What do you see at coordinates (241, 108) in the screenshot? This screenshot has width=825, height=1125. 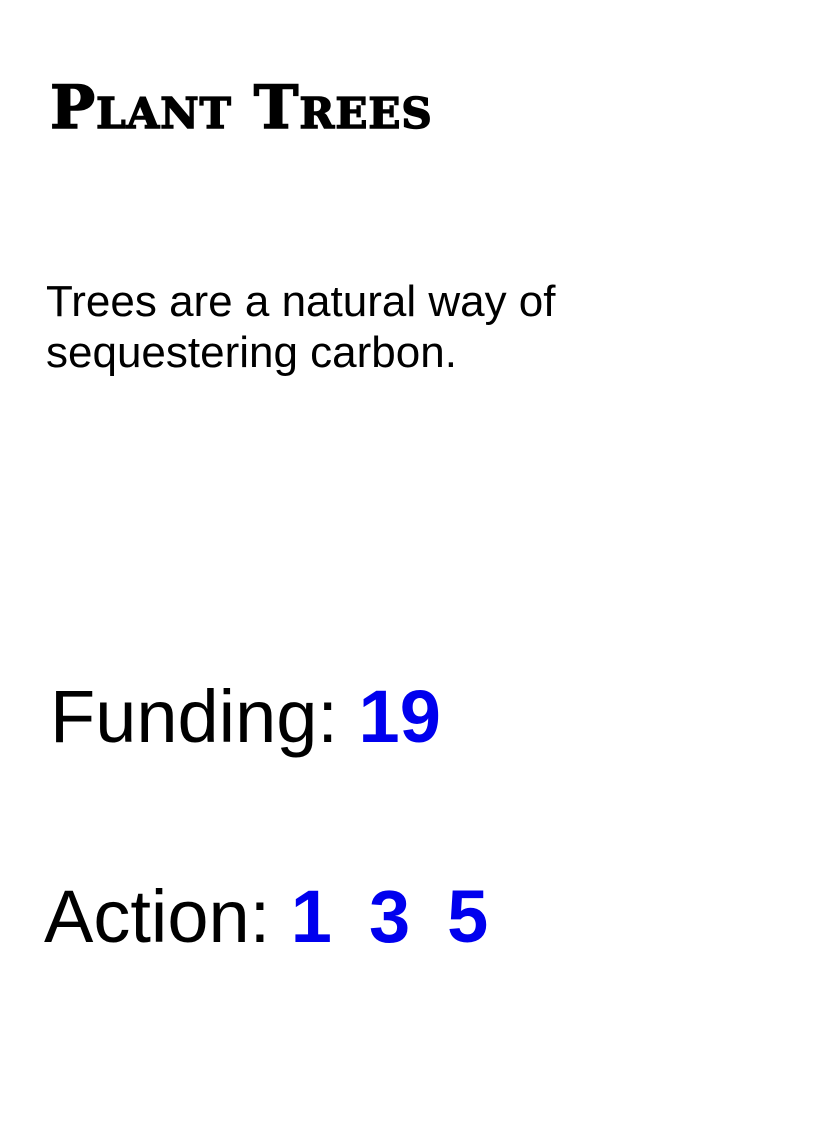 I see `card-title: Plant Trees` at bounding box center [241, 108].